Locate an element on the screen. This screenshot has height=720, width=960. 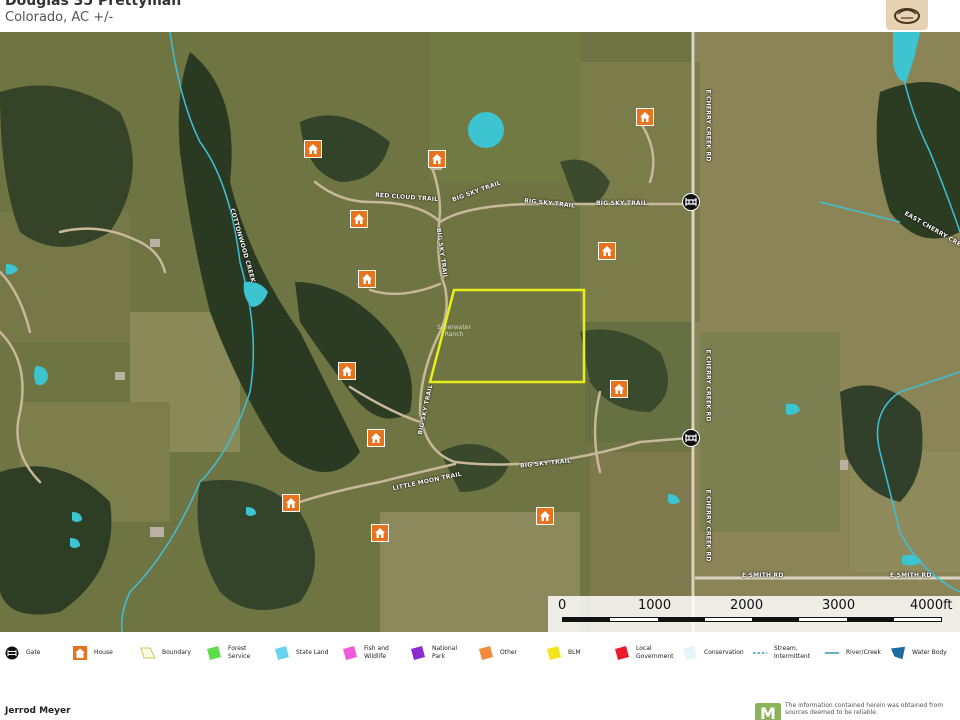
legend-item-boundary: Boundary is located at coordinates (169, 653).